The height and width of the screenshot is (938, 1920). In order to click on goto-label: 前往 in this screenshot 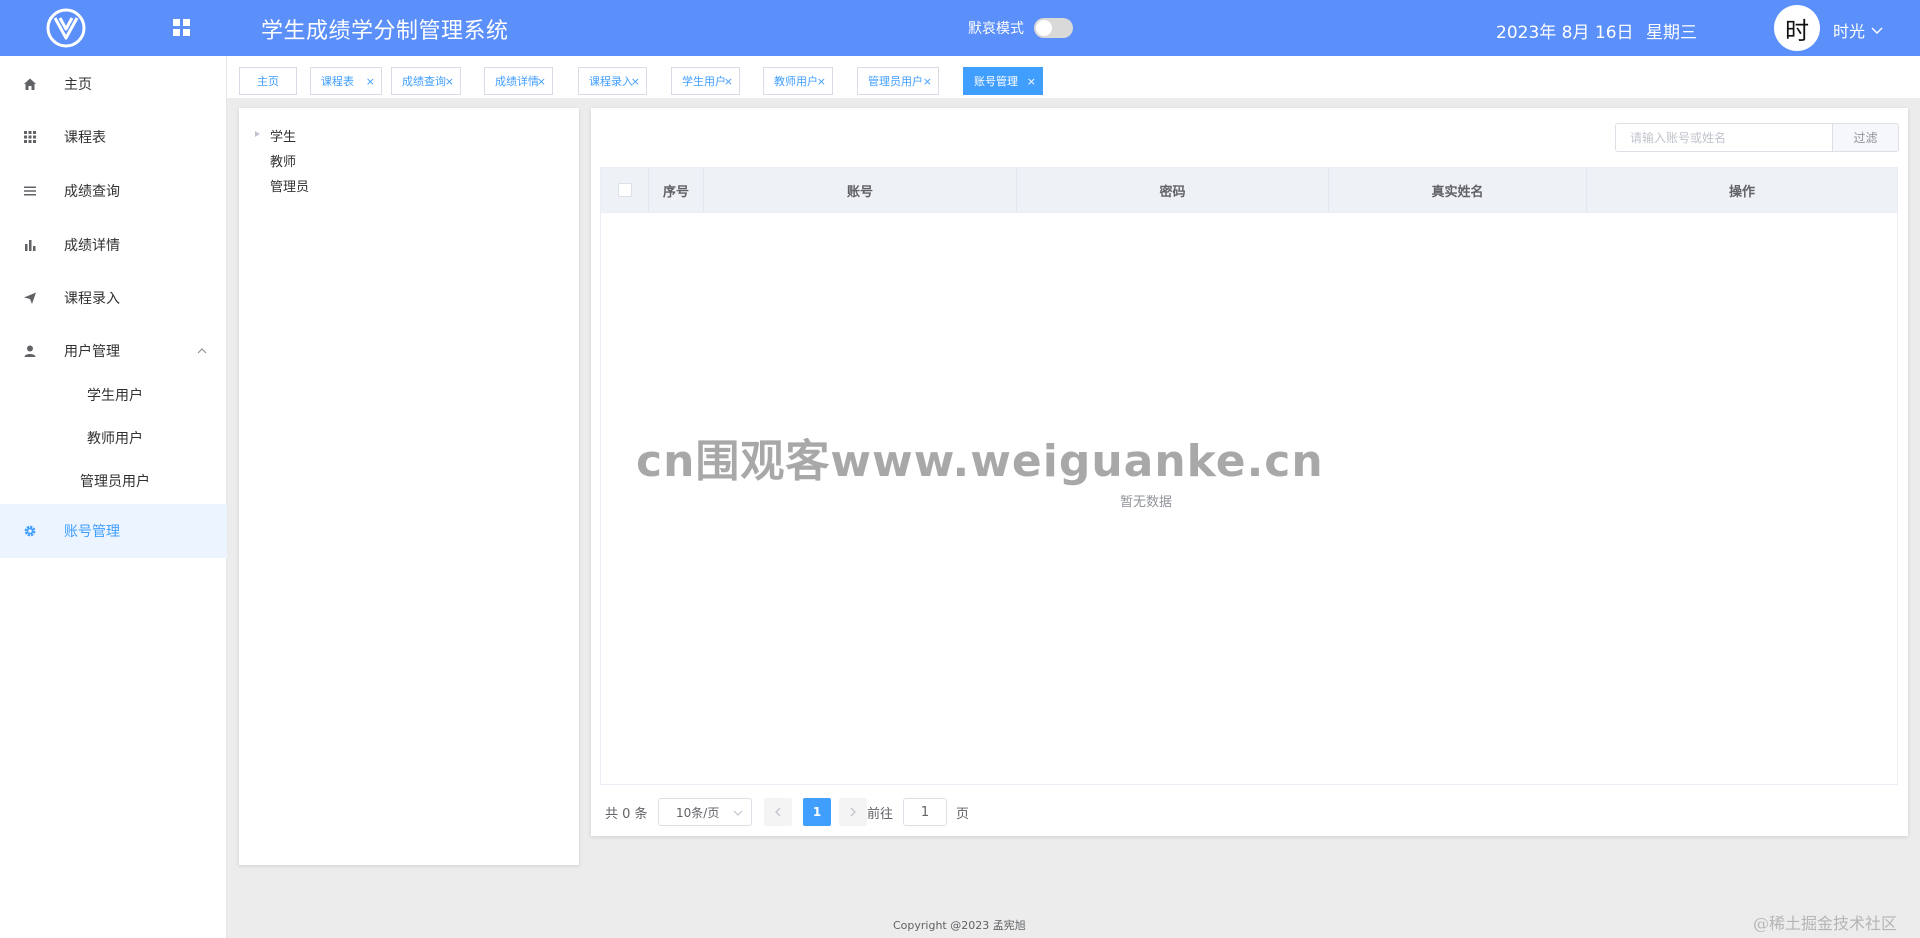, I will do `click(880, 814)`.